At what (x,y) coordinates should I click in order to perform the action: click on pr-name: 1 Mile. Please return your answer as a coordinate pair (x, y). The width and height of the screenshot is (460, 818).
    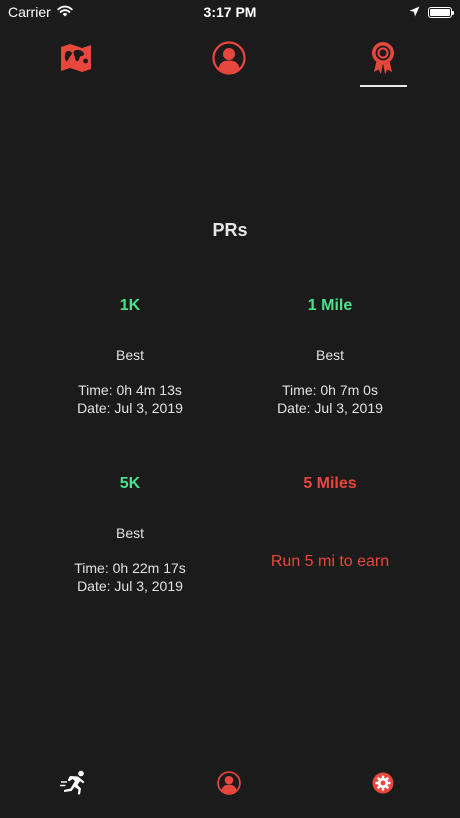
    Looking at the image, I should click on (330, 305).